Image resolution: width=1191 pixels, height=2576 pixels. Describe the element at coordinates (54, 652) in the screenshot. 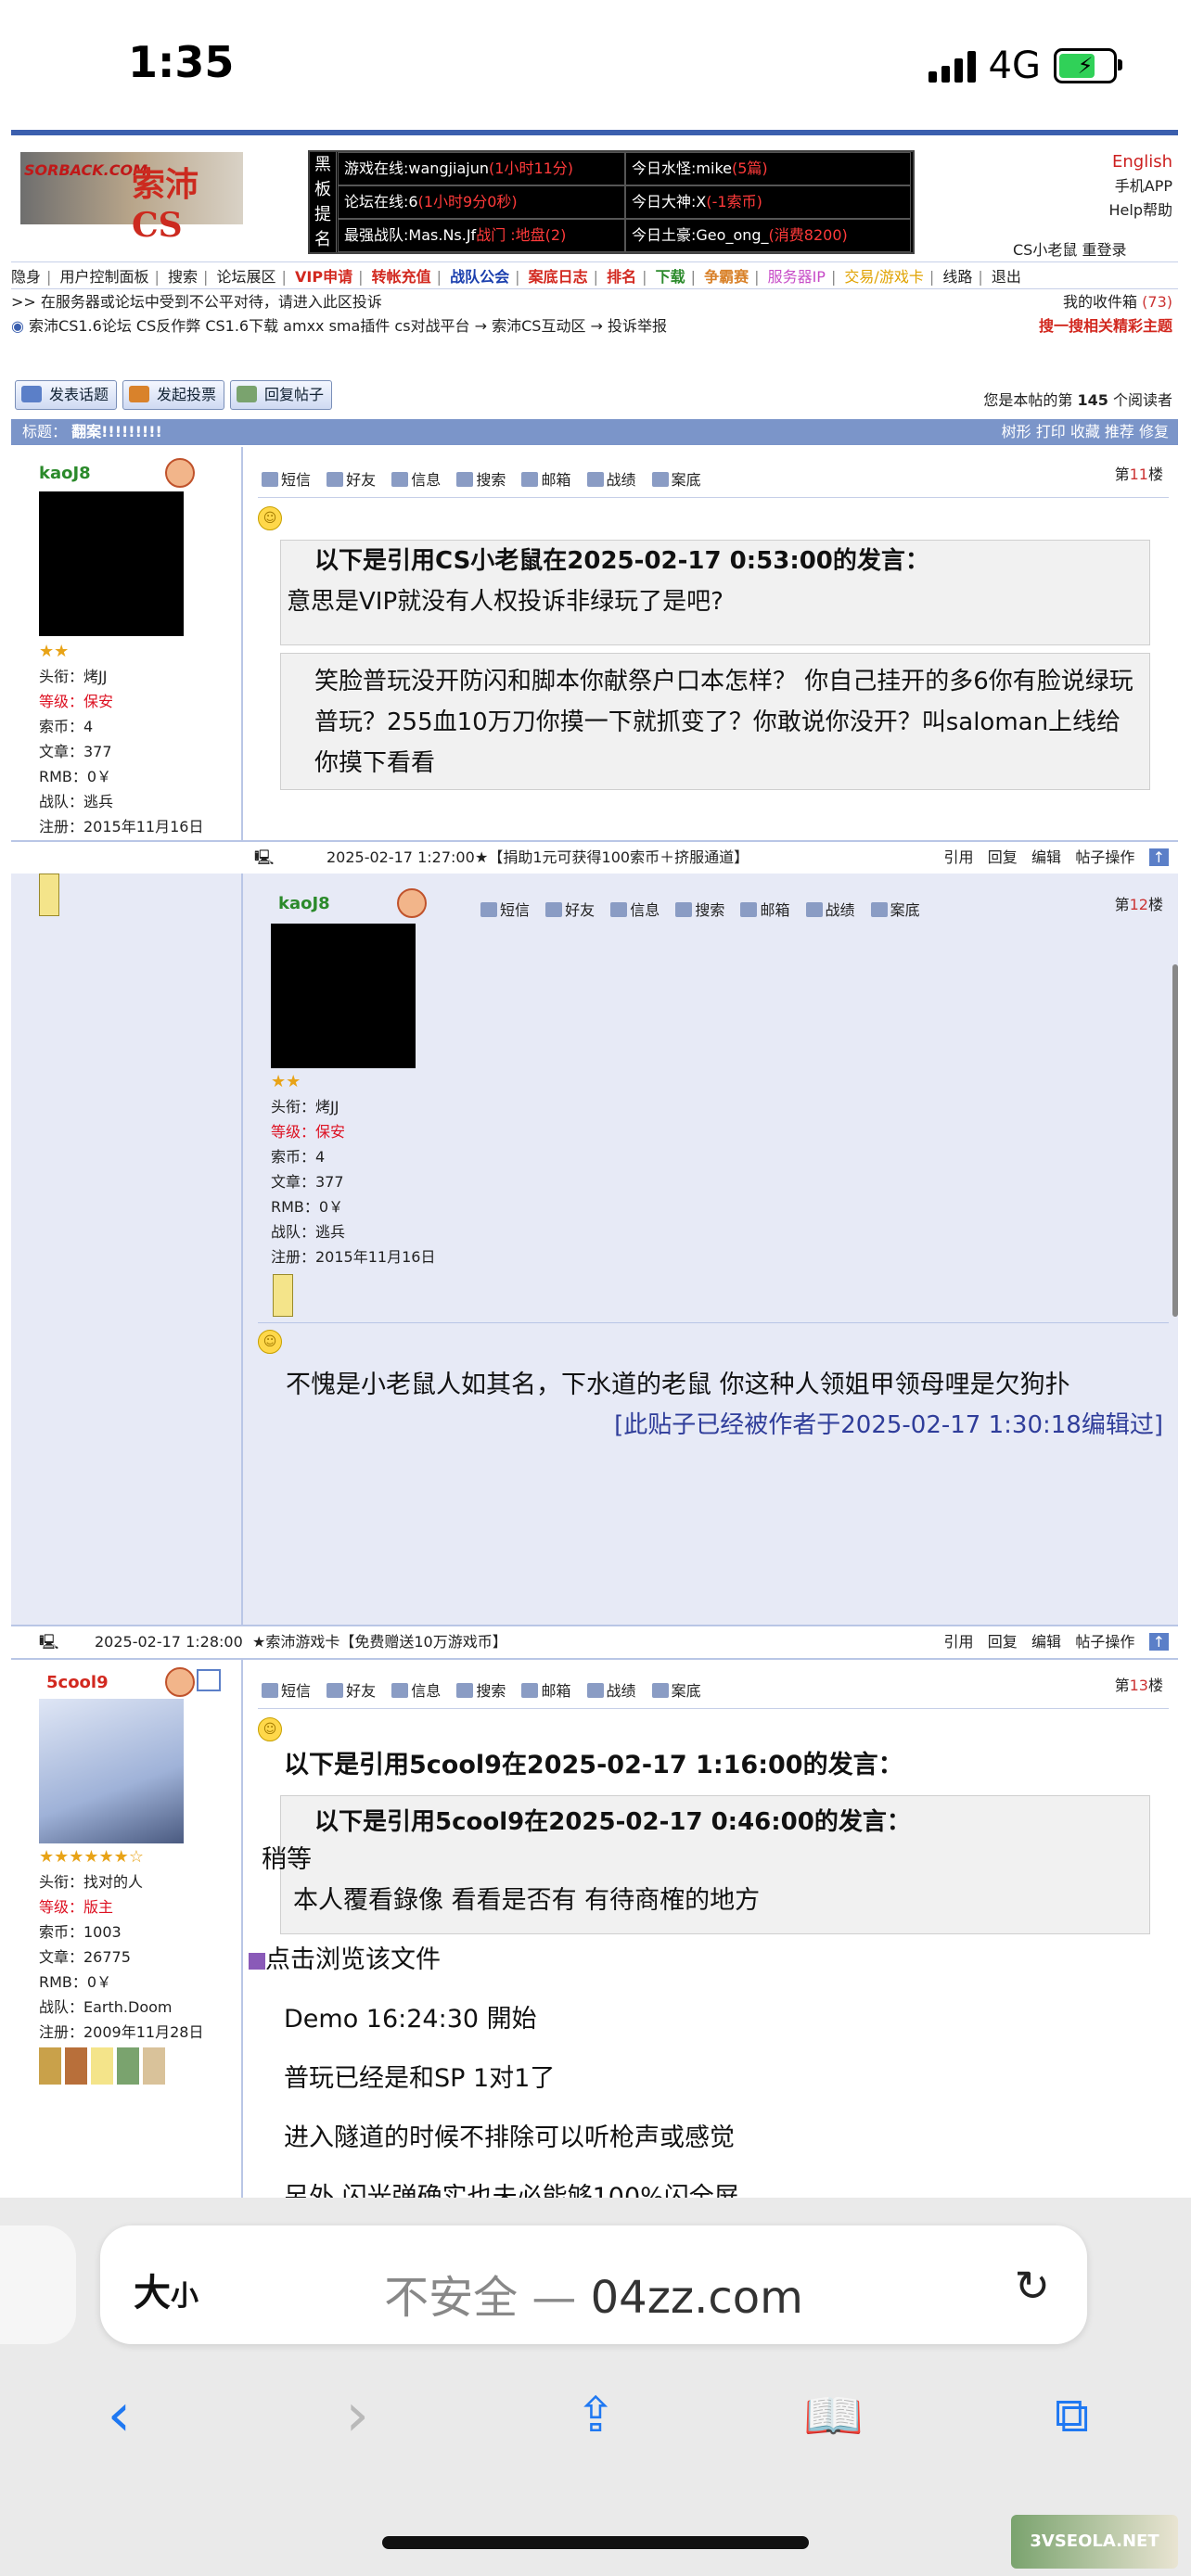

I see `rank-stars-icon: ★★` at that location.